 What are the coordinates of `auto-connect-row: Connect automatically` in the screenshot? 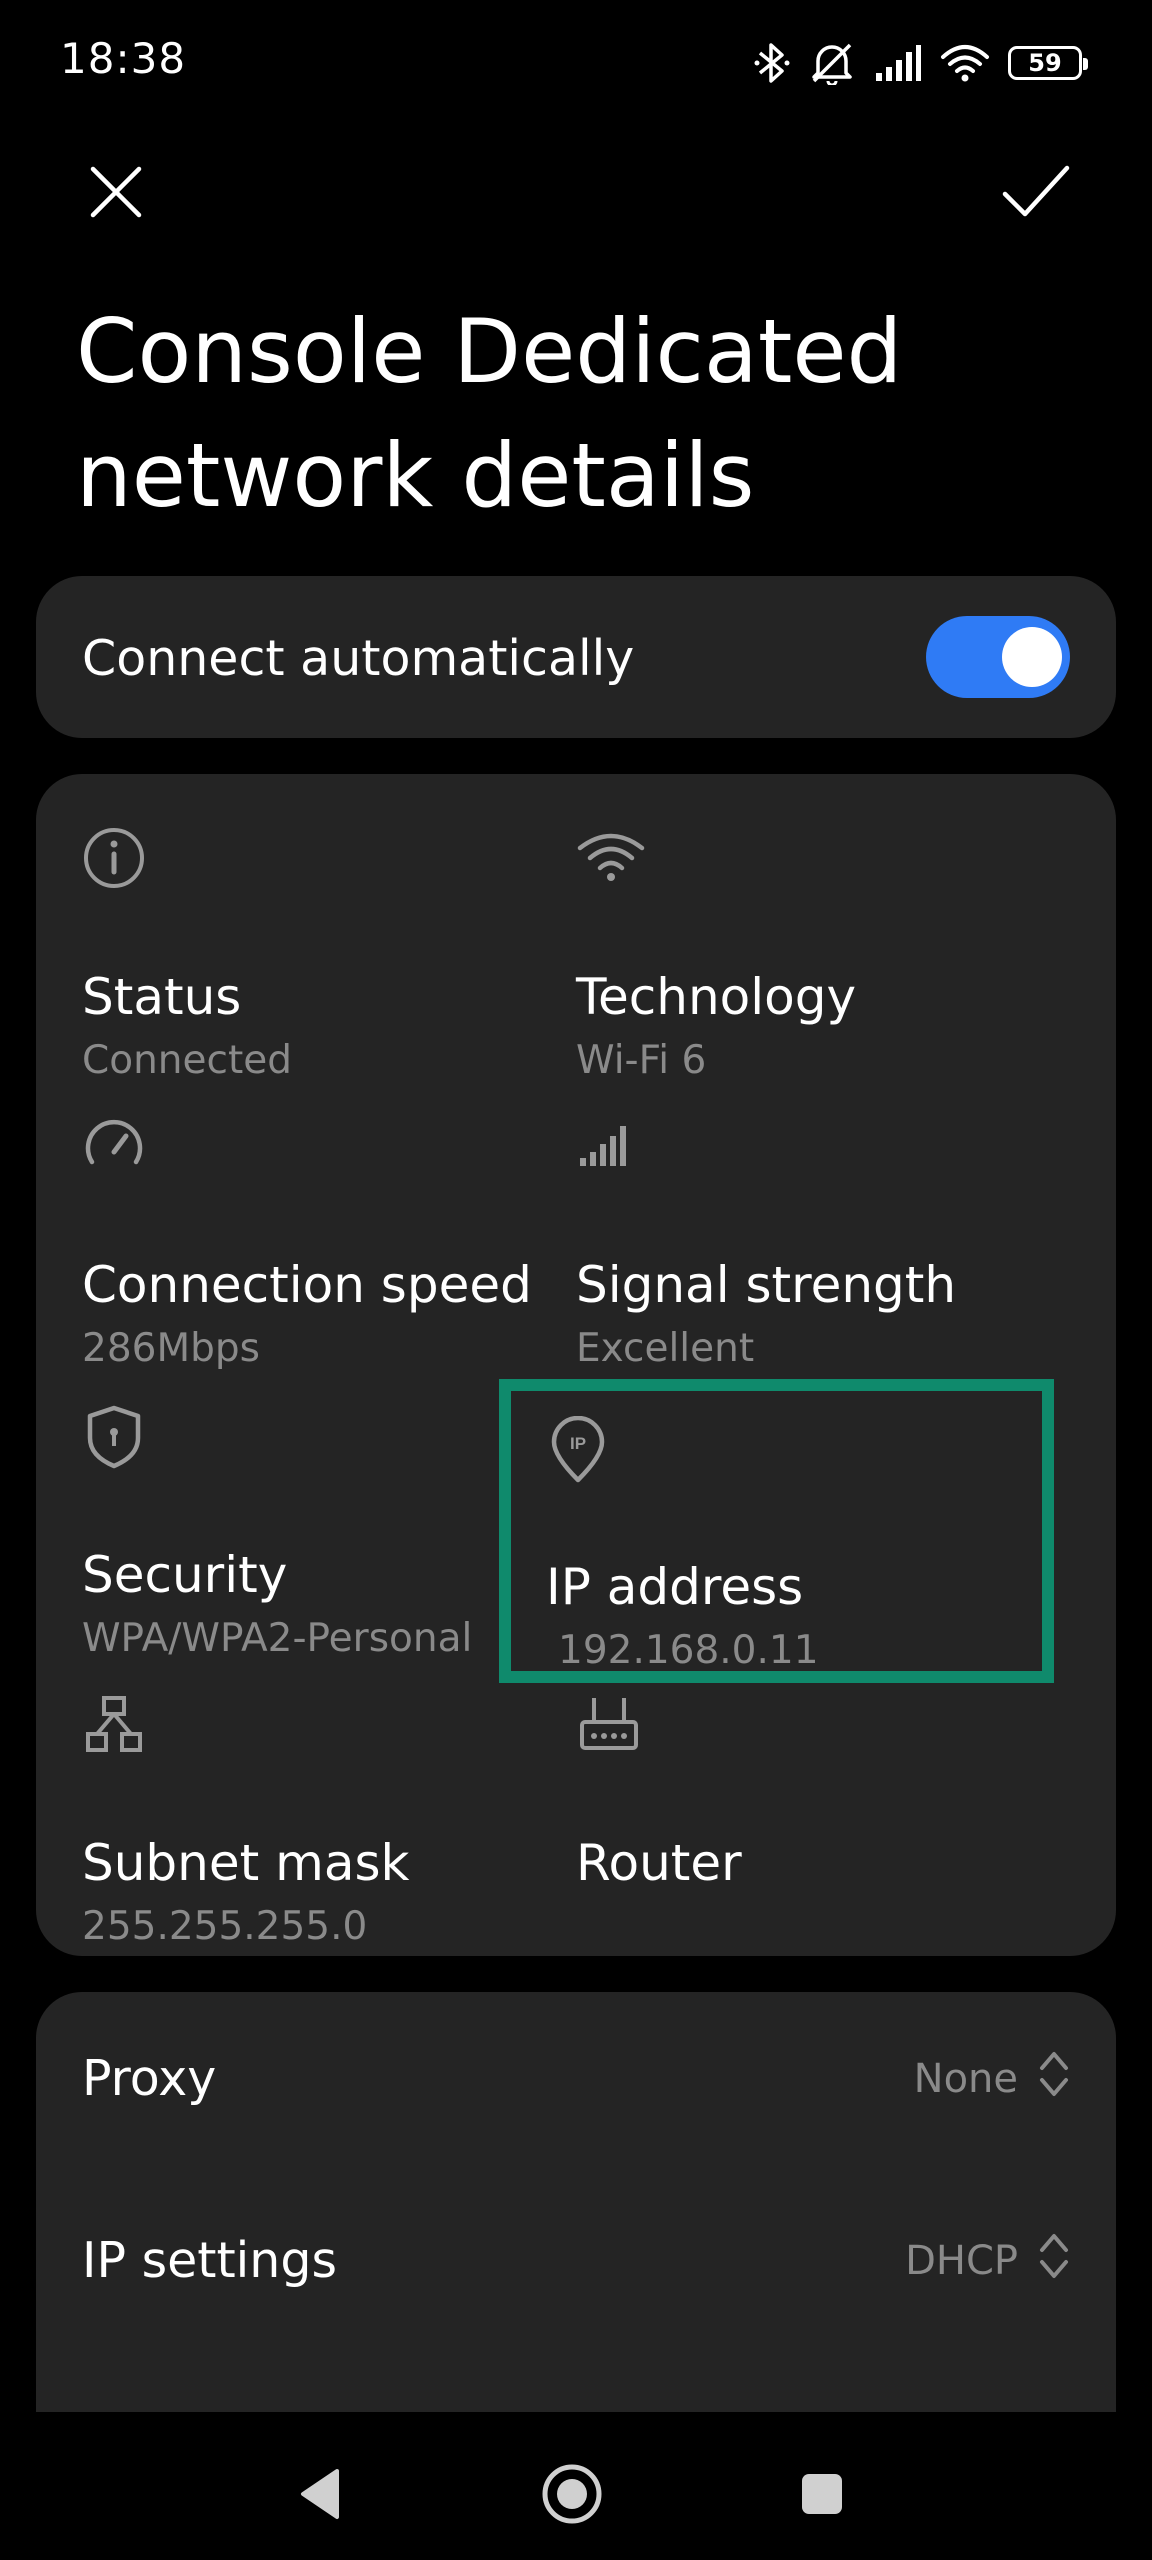 It's located at (576, 657).